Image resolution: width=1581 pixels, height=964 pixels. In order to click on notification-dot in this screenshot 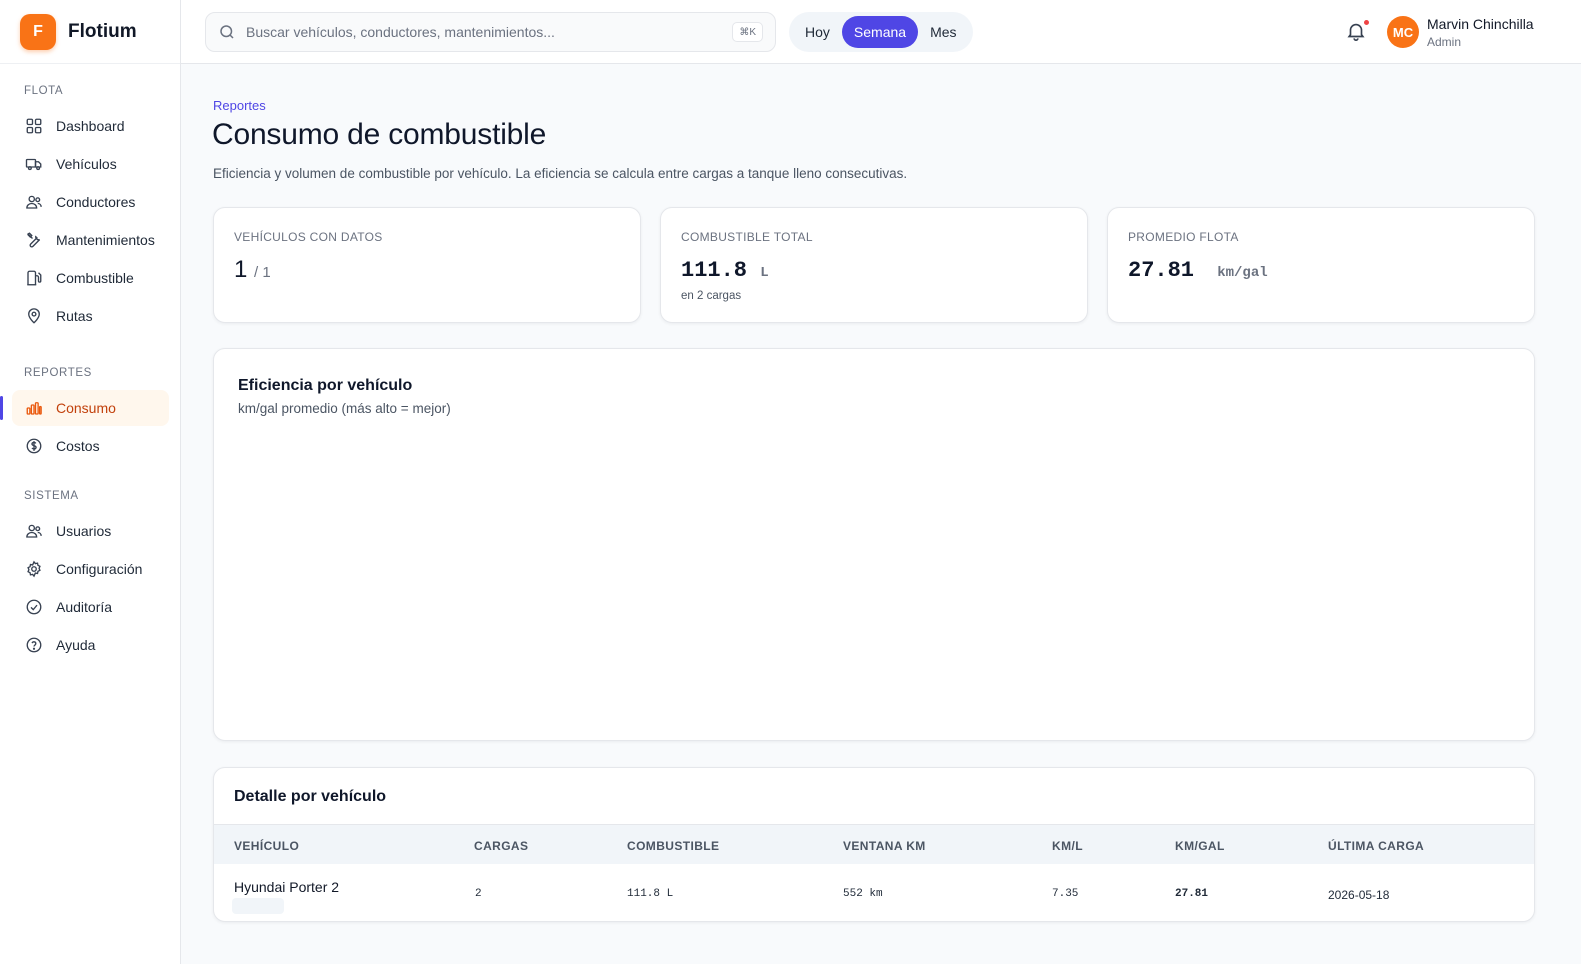, I will do `click(1366, 22)`.